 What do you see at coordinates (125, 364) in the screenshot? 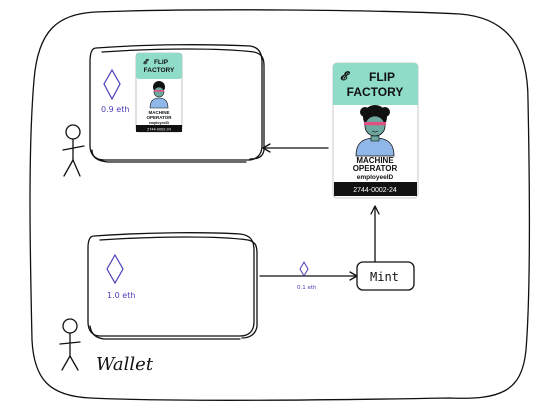
I see `wallet-label: Wallet` at bounding box center [125, 364].